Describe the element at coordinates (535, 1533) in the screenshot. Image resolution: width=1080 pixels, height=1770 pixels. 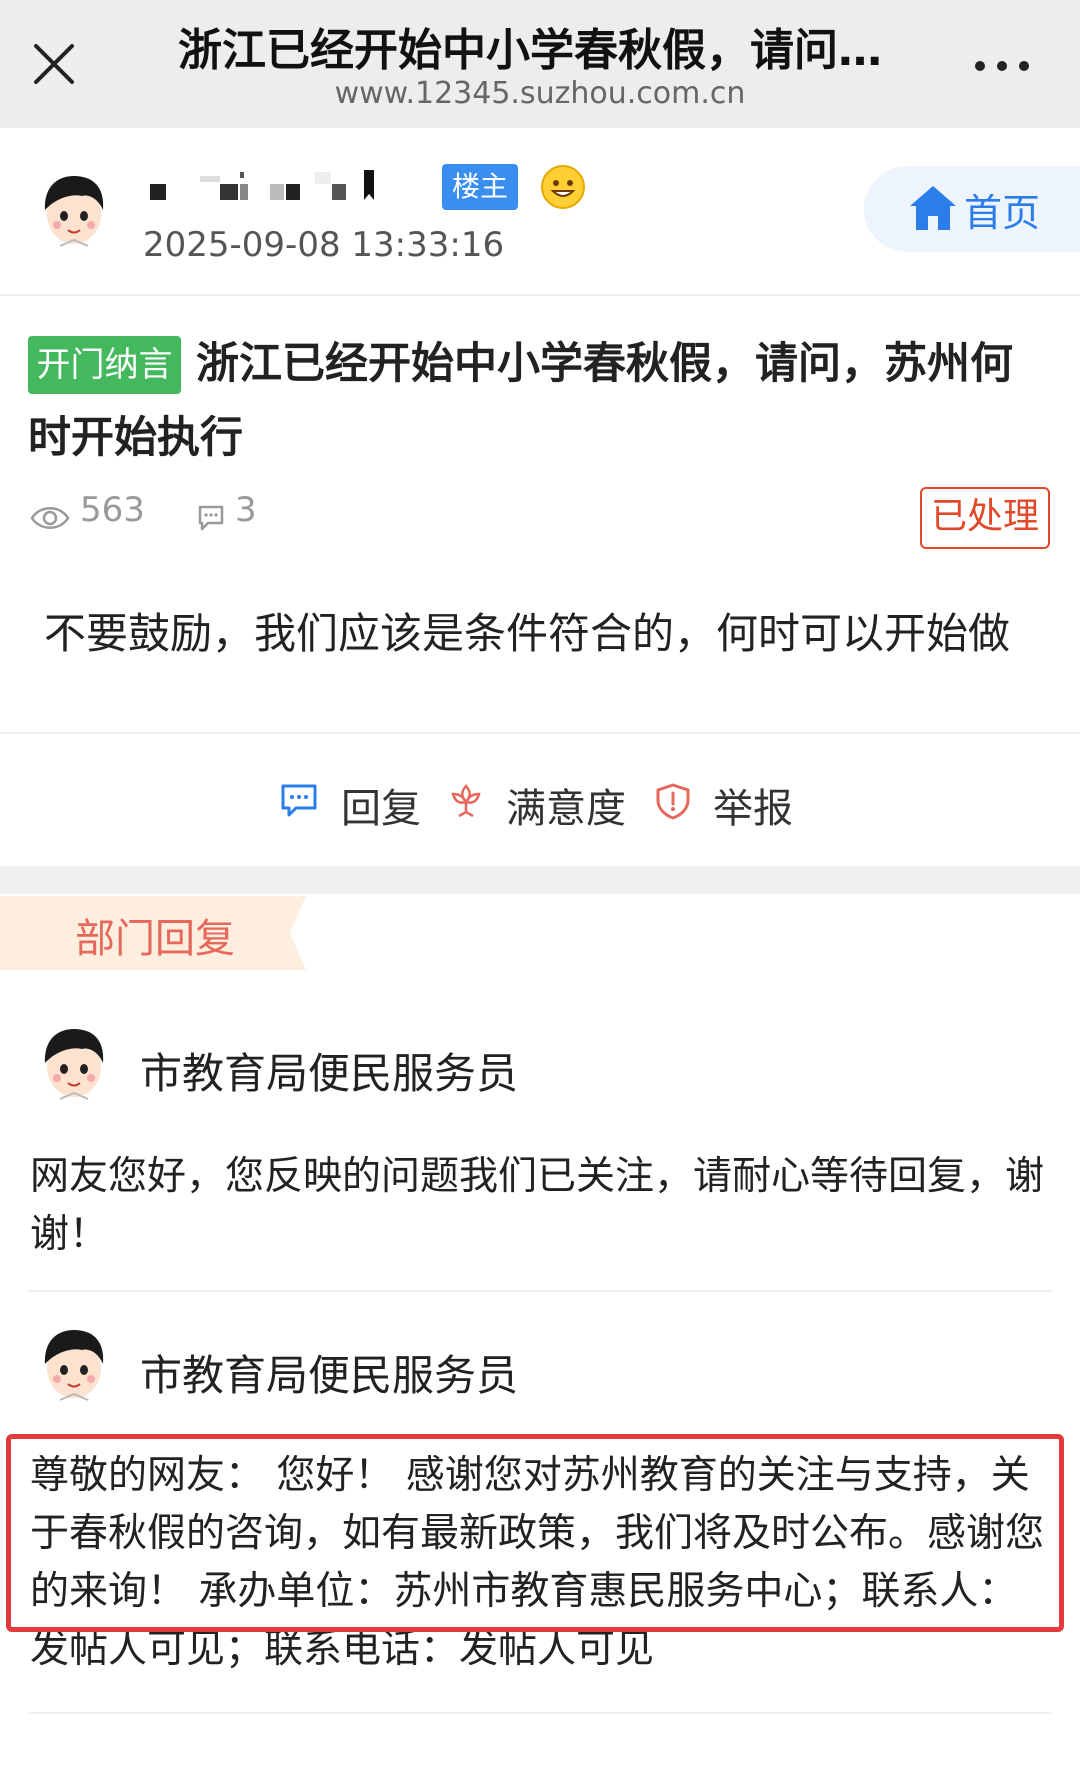
I see `highlight-annotation` at that location.